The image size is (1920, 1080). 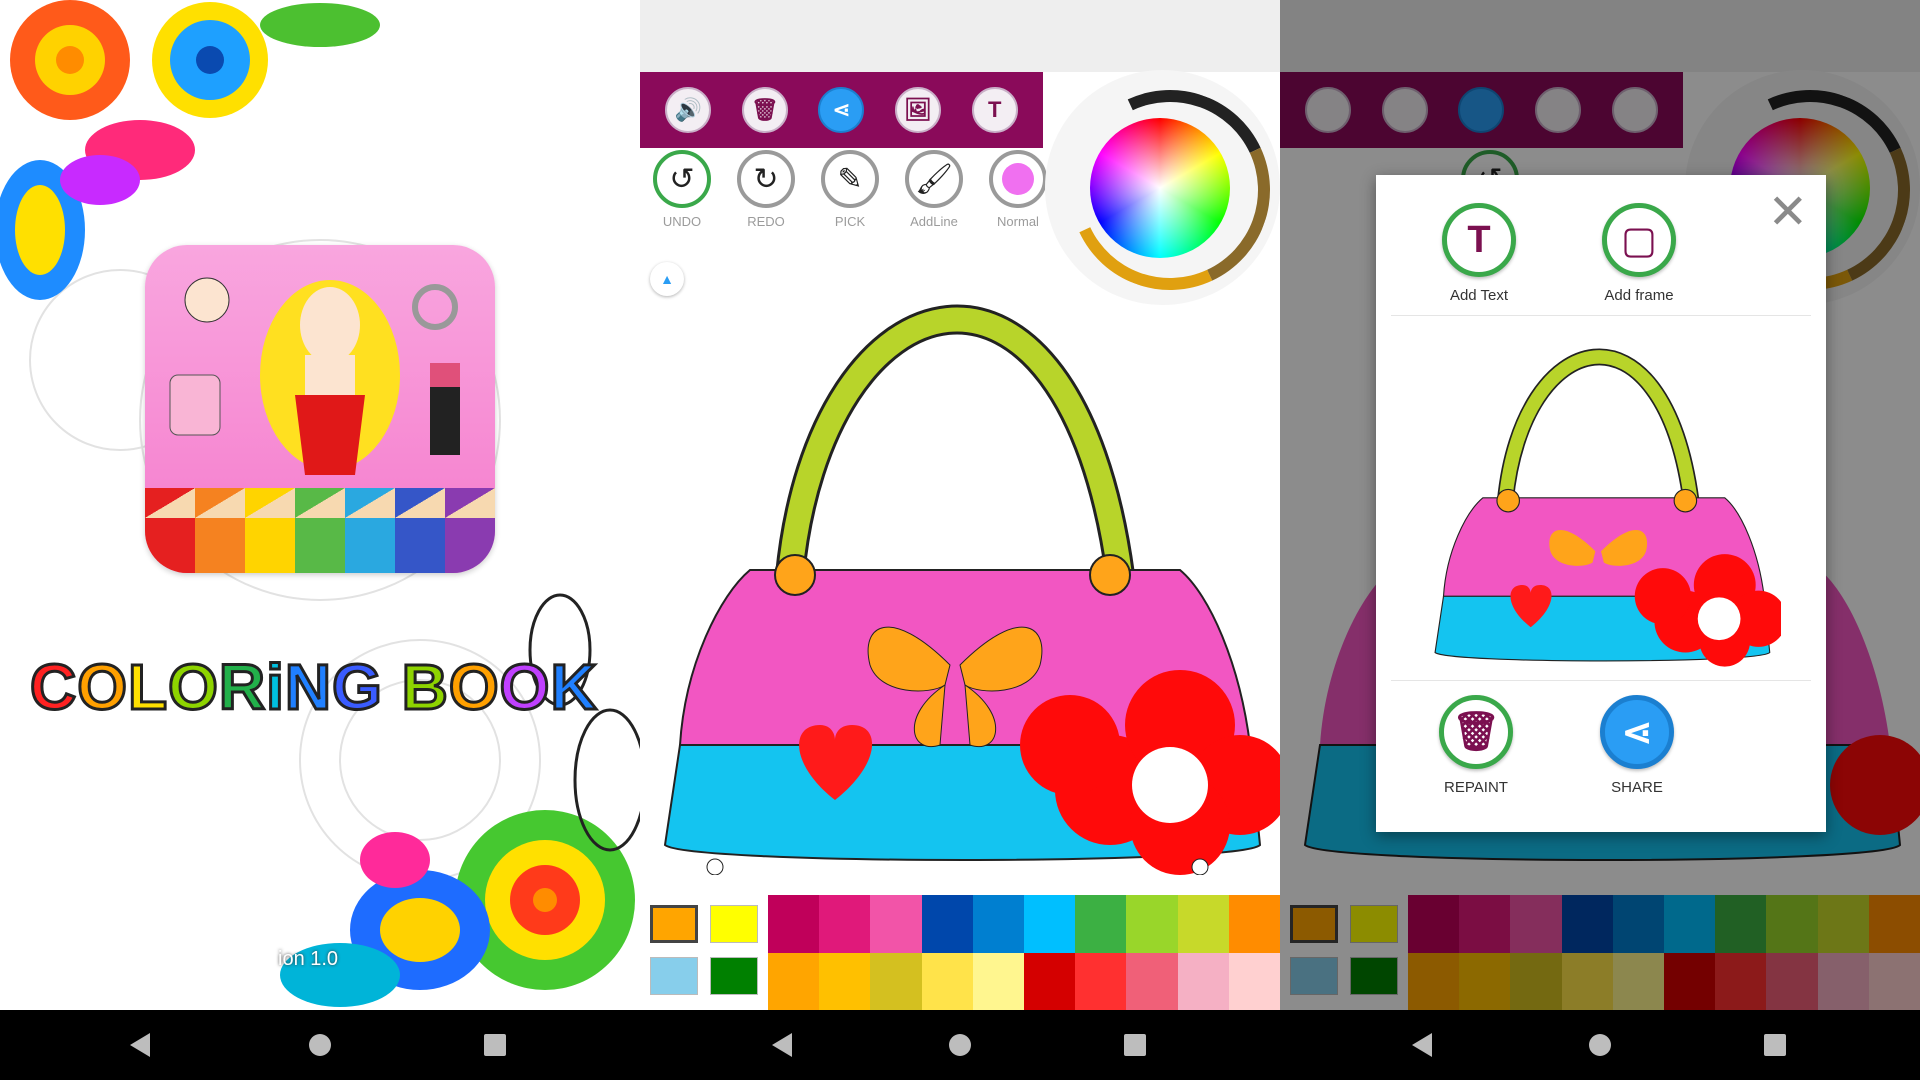 I want to click on color-dot, so click(x=1018, y=179).